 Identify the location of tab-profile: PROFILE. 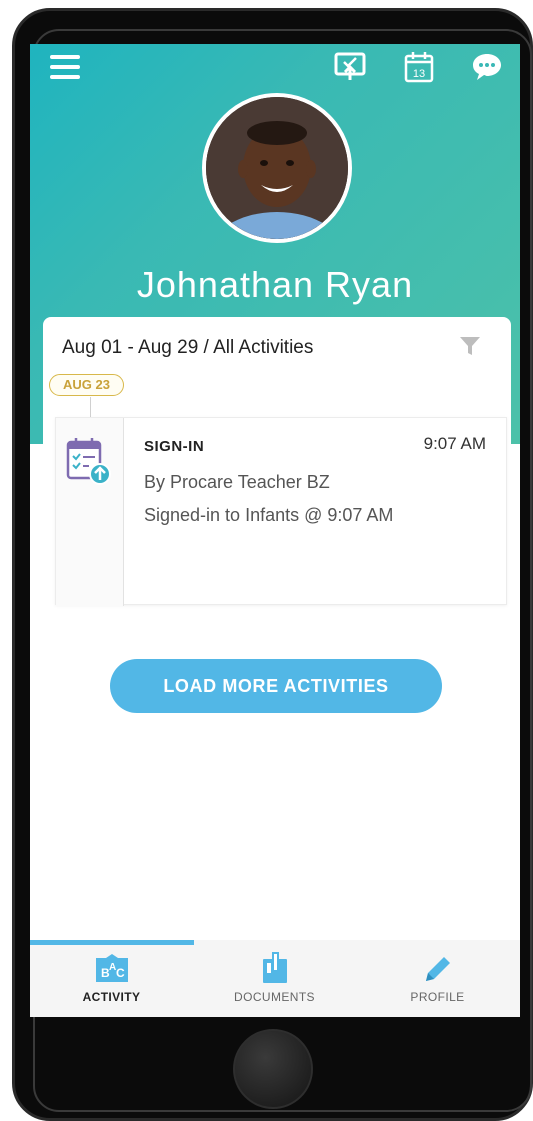
(437, 983).